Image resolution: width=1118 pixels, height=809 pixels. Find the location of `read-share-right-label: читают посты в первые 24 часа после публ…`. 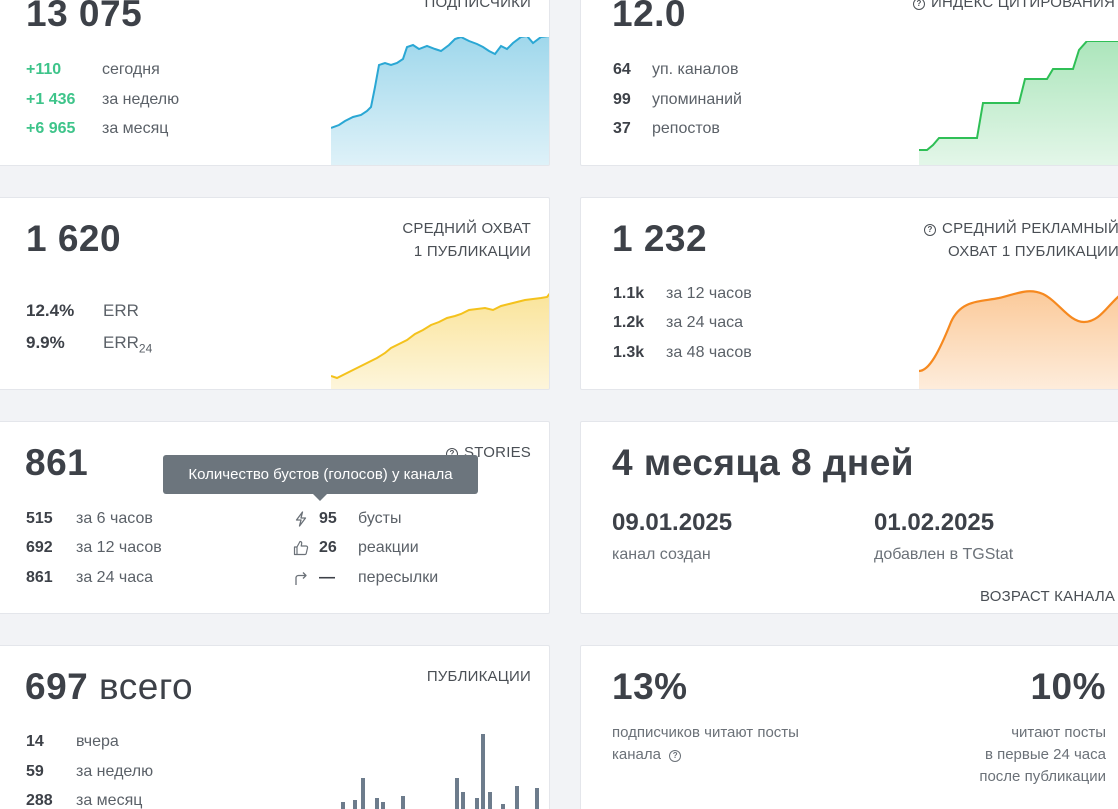

read-share-right-label: читают посты в первые 24 часа после публ… is located at coordinates (1042, 754).